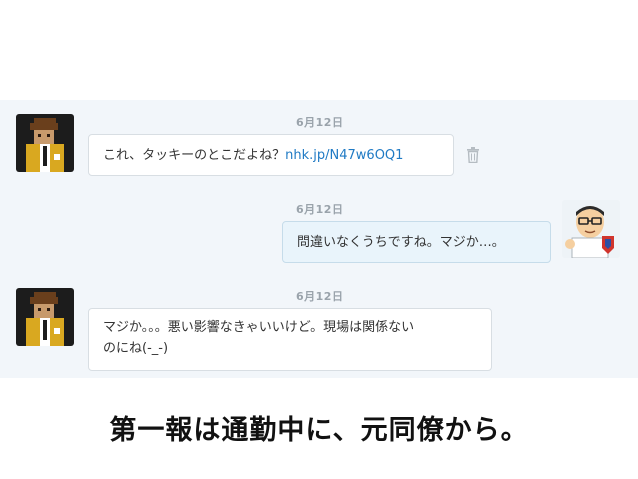  What do you see at coordinates (473, 155) in the screenshot?
I see `trash-icon` at bounding box center [473, 155].